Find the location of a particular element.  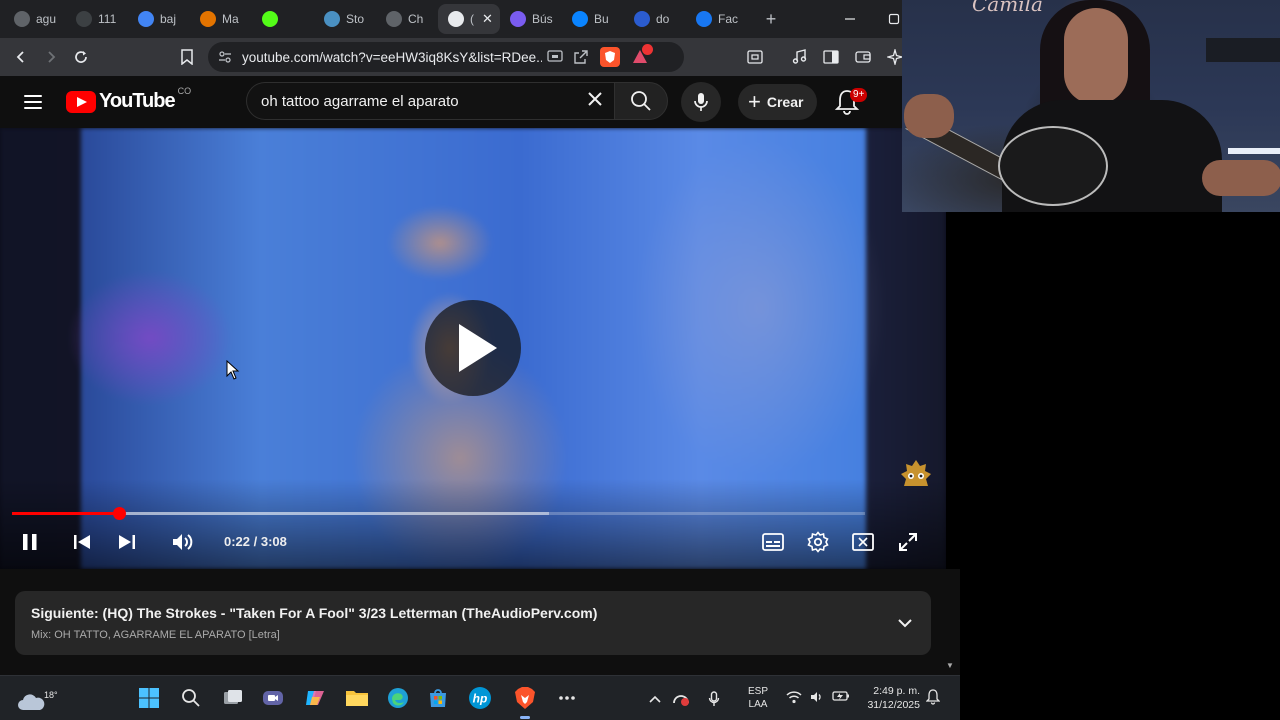

strumming-hand is located at coordinates (1241, 178).